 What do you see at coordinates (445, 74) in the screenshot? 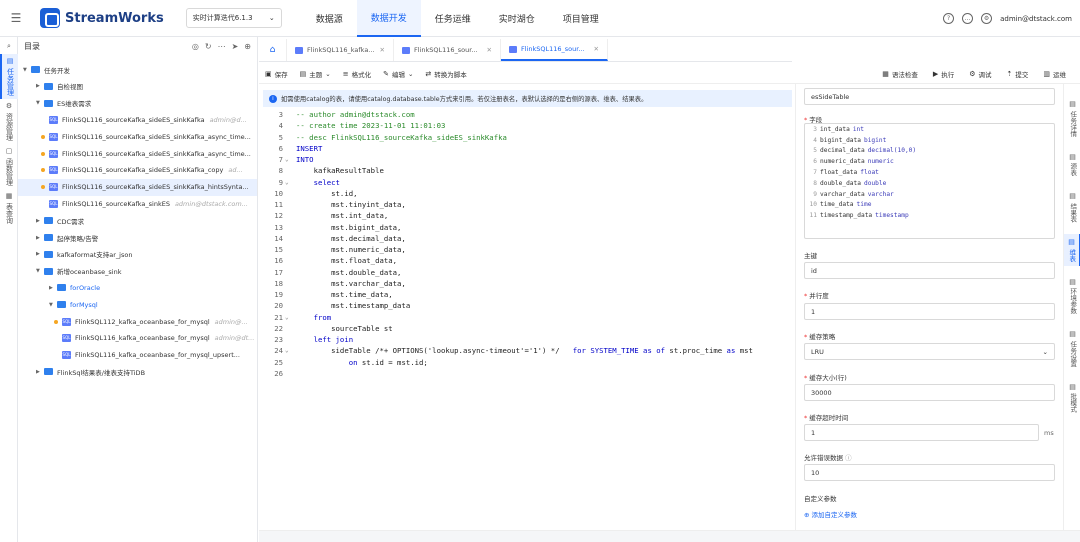
I see `convert-to-script-button: ⇄ 转换为脚本` at bounding box center [445, 74].